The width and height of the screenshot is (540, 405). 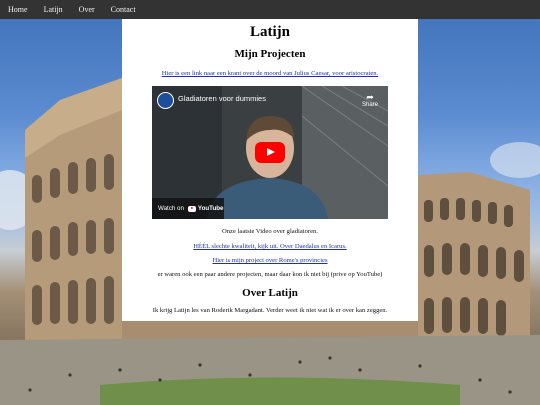 What do you see at coordinates (171, 208) in the screenshot?
I see `watch-on-label: Watch on` at bounding box center [171, 208].